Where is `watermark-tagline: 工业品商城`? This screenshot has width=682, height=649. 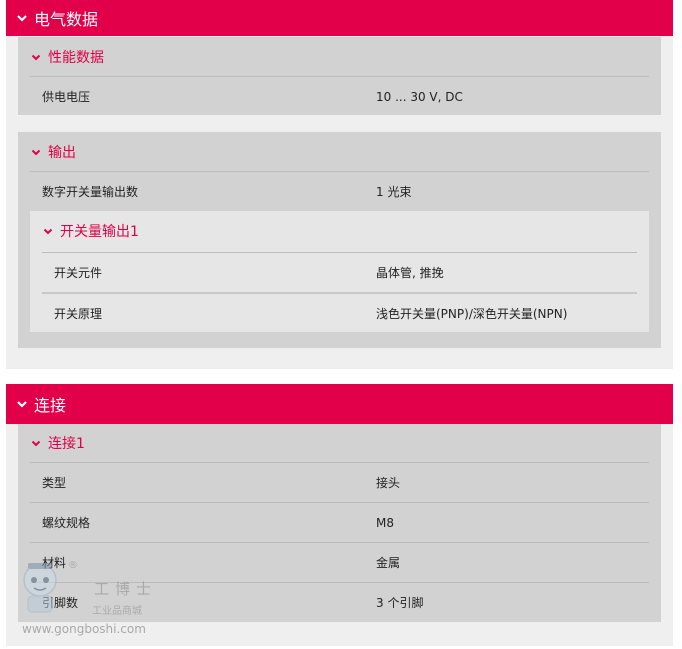
watermark-tagline: 工业品商城 is located at coordinates (117, 611).